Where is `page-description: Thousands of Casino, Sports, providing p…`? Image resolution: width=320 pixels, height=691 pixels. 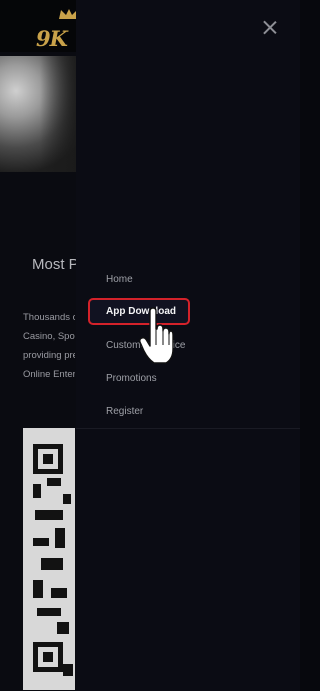
page-description: Thousands of Casino, Sports, providing p… is located at coordinates (49, 346).